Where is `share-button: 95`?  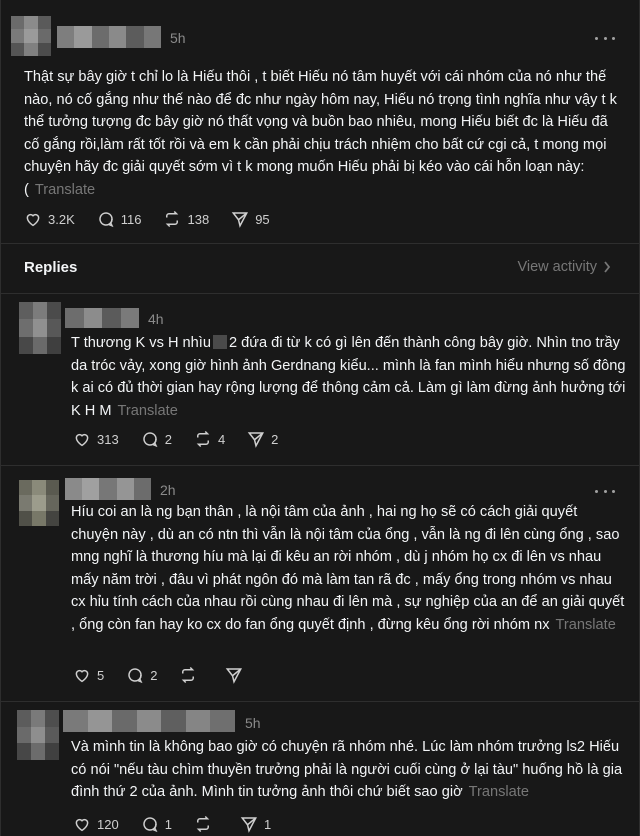
share-button: 95 is located at coordinates (250, 219).